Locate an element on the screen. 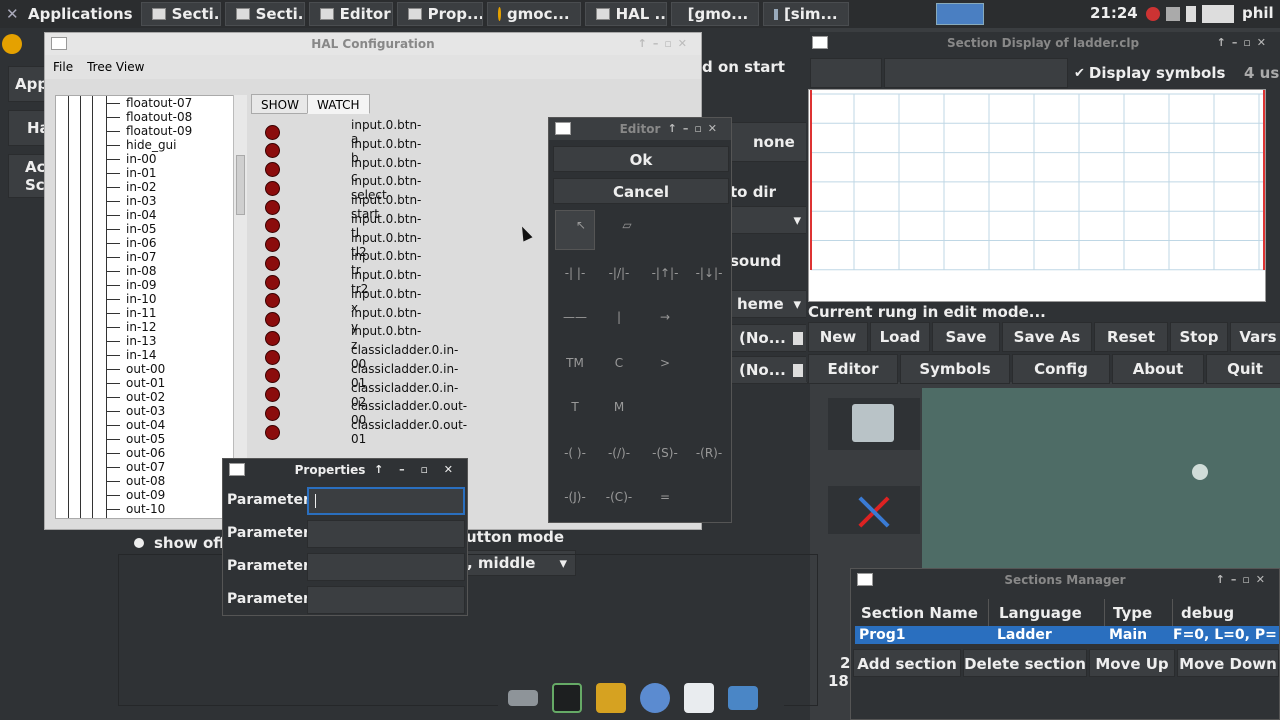  ladder-symbol-tool: ▱ is located at coordinates (627, 225).